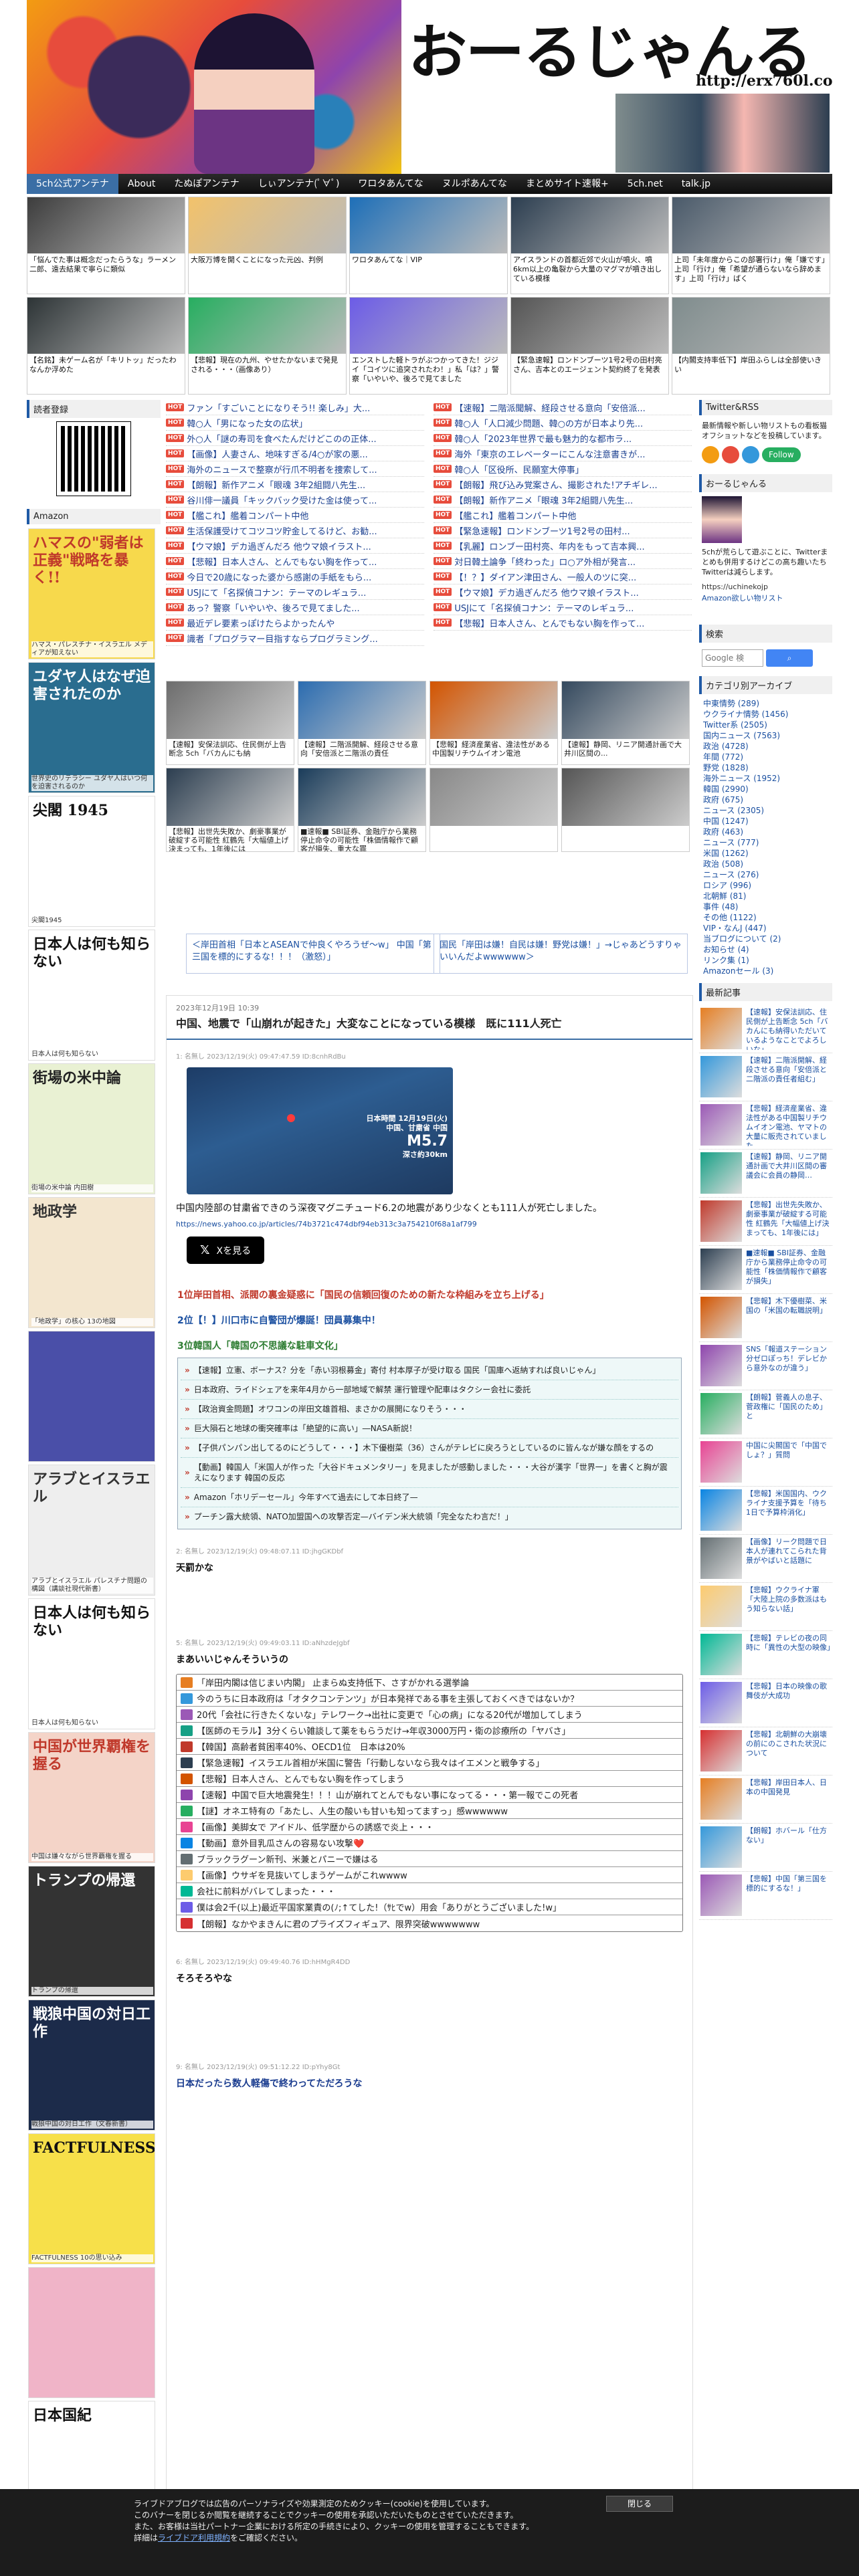 Image resolution: width=859 pixels, height=2576 pixels. Describe the element at coordinates (639, 2504) in the screenshot. I see `cookie-close-button: 閉じる` at that location.